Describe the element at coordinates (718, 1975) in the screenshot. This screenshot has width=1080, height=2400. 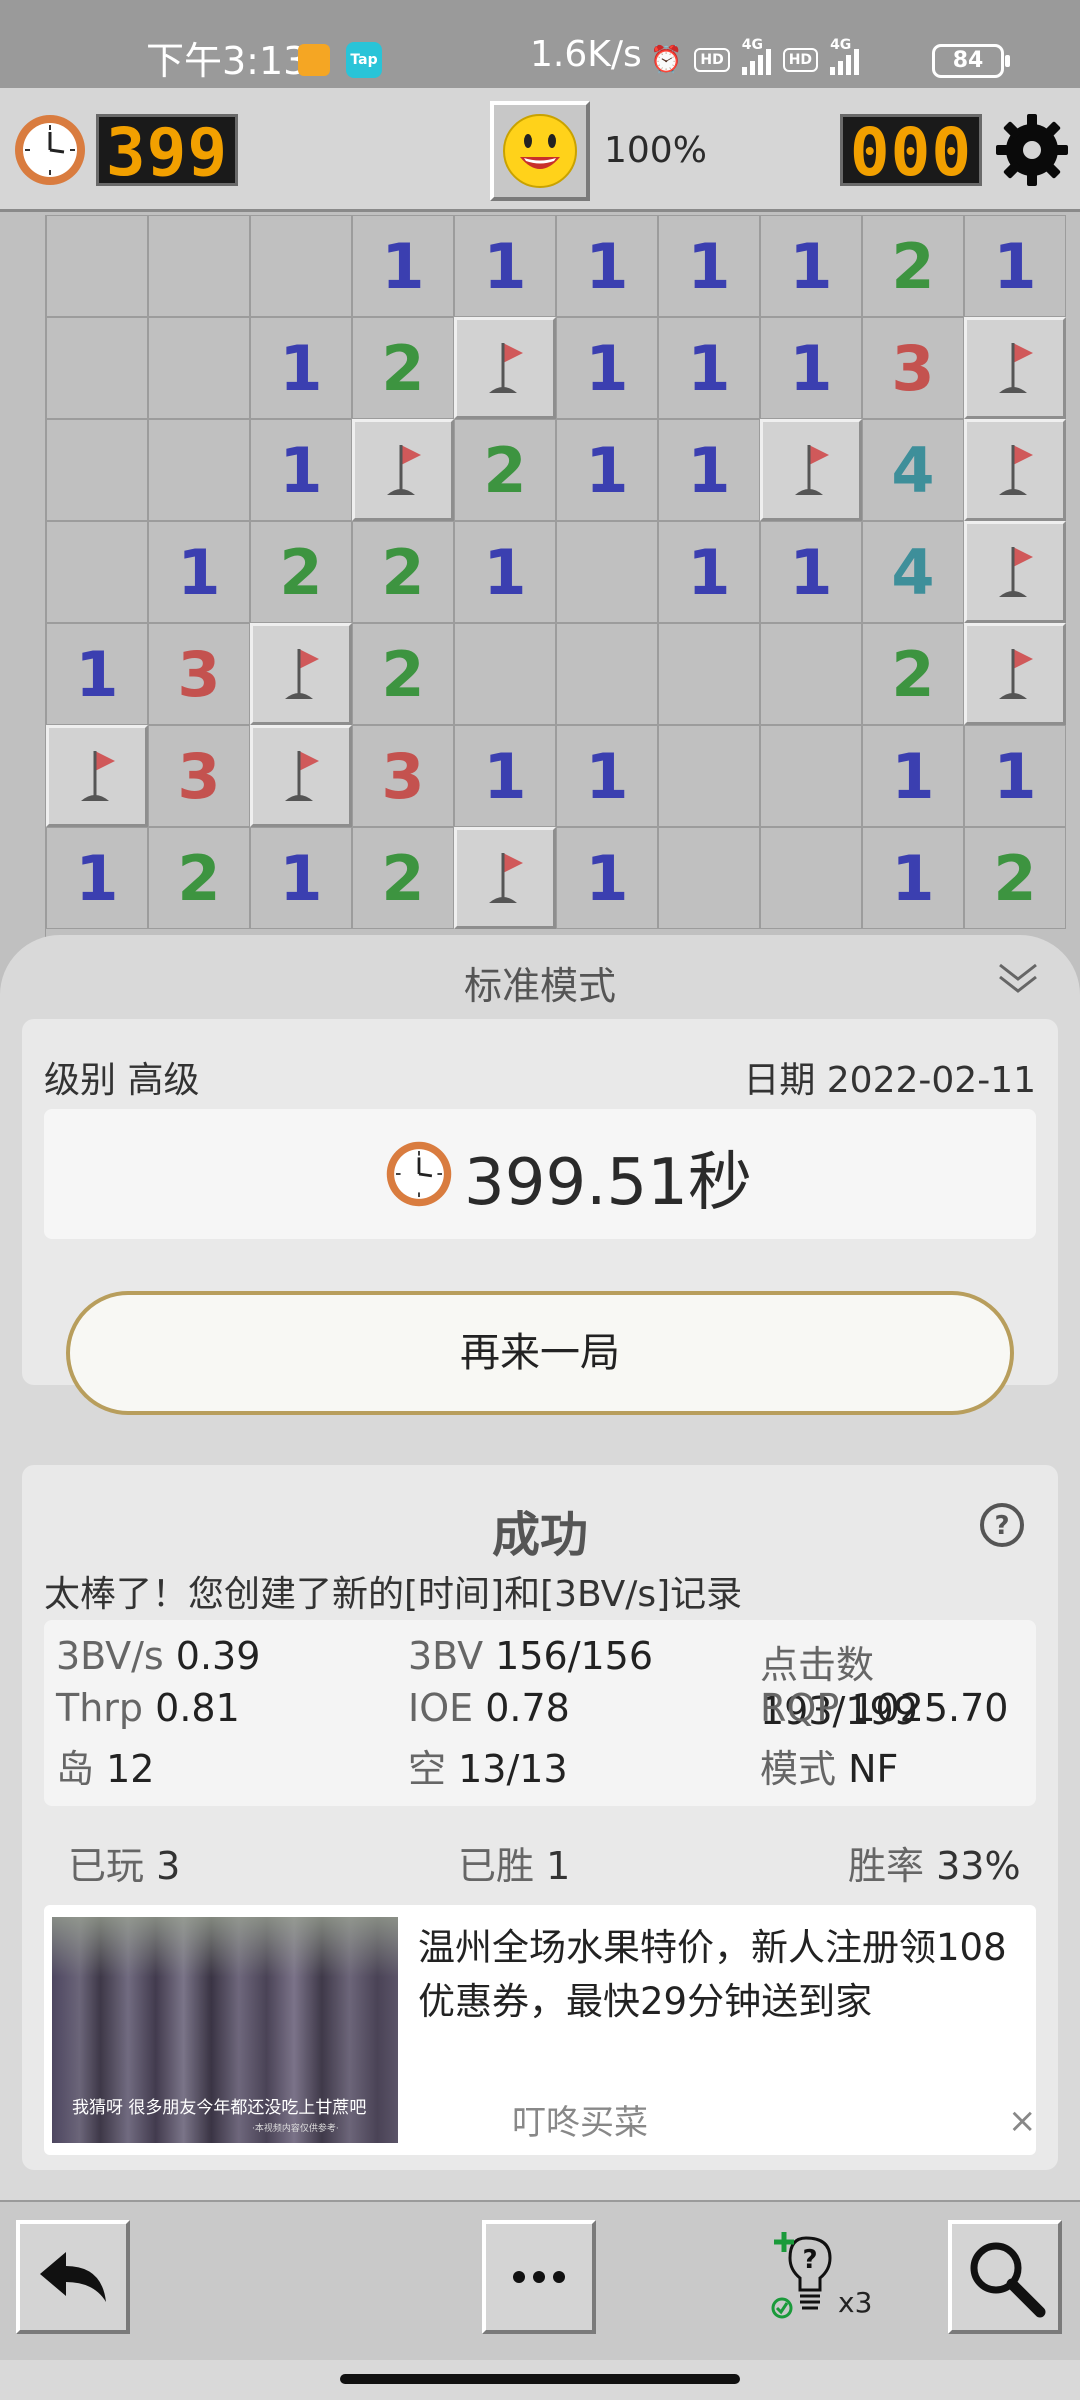
I see `ad-text: 温州全场水果特价，新人注册领108优惠券，最快29分钟送到家` at that location.